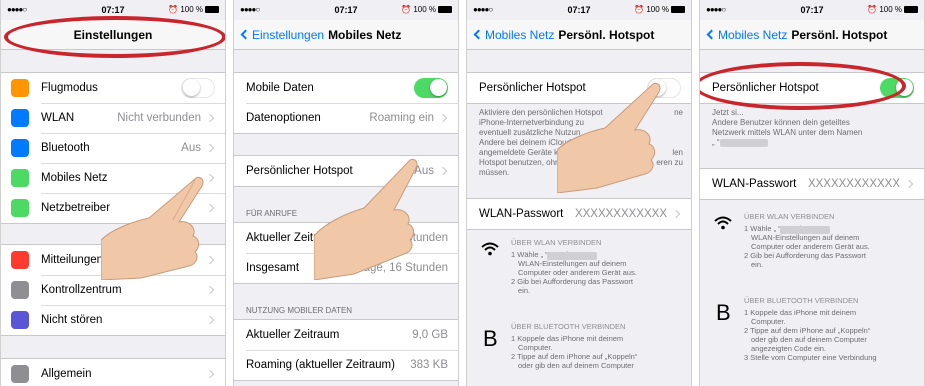  Describe the element at coordinates (58, 118) in the screenshot. I see `row-label: WLAN` at that location.